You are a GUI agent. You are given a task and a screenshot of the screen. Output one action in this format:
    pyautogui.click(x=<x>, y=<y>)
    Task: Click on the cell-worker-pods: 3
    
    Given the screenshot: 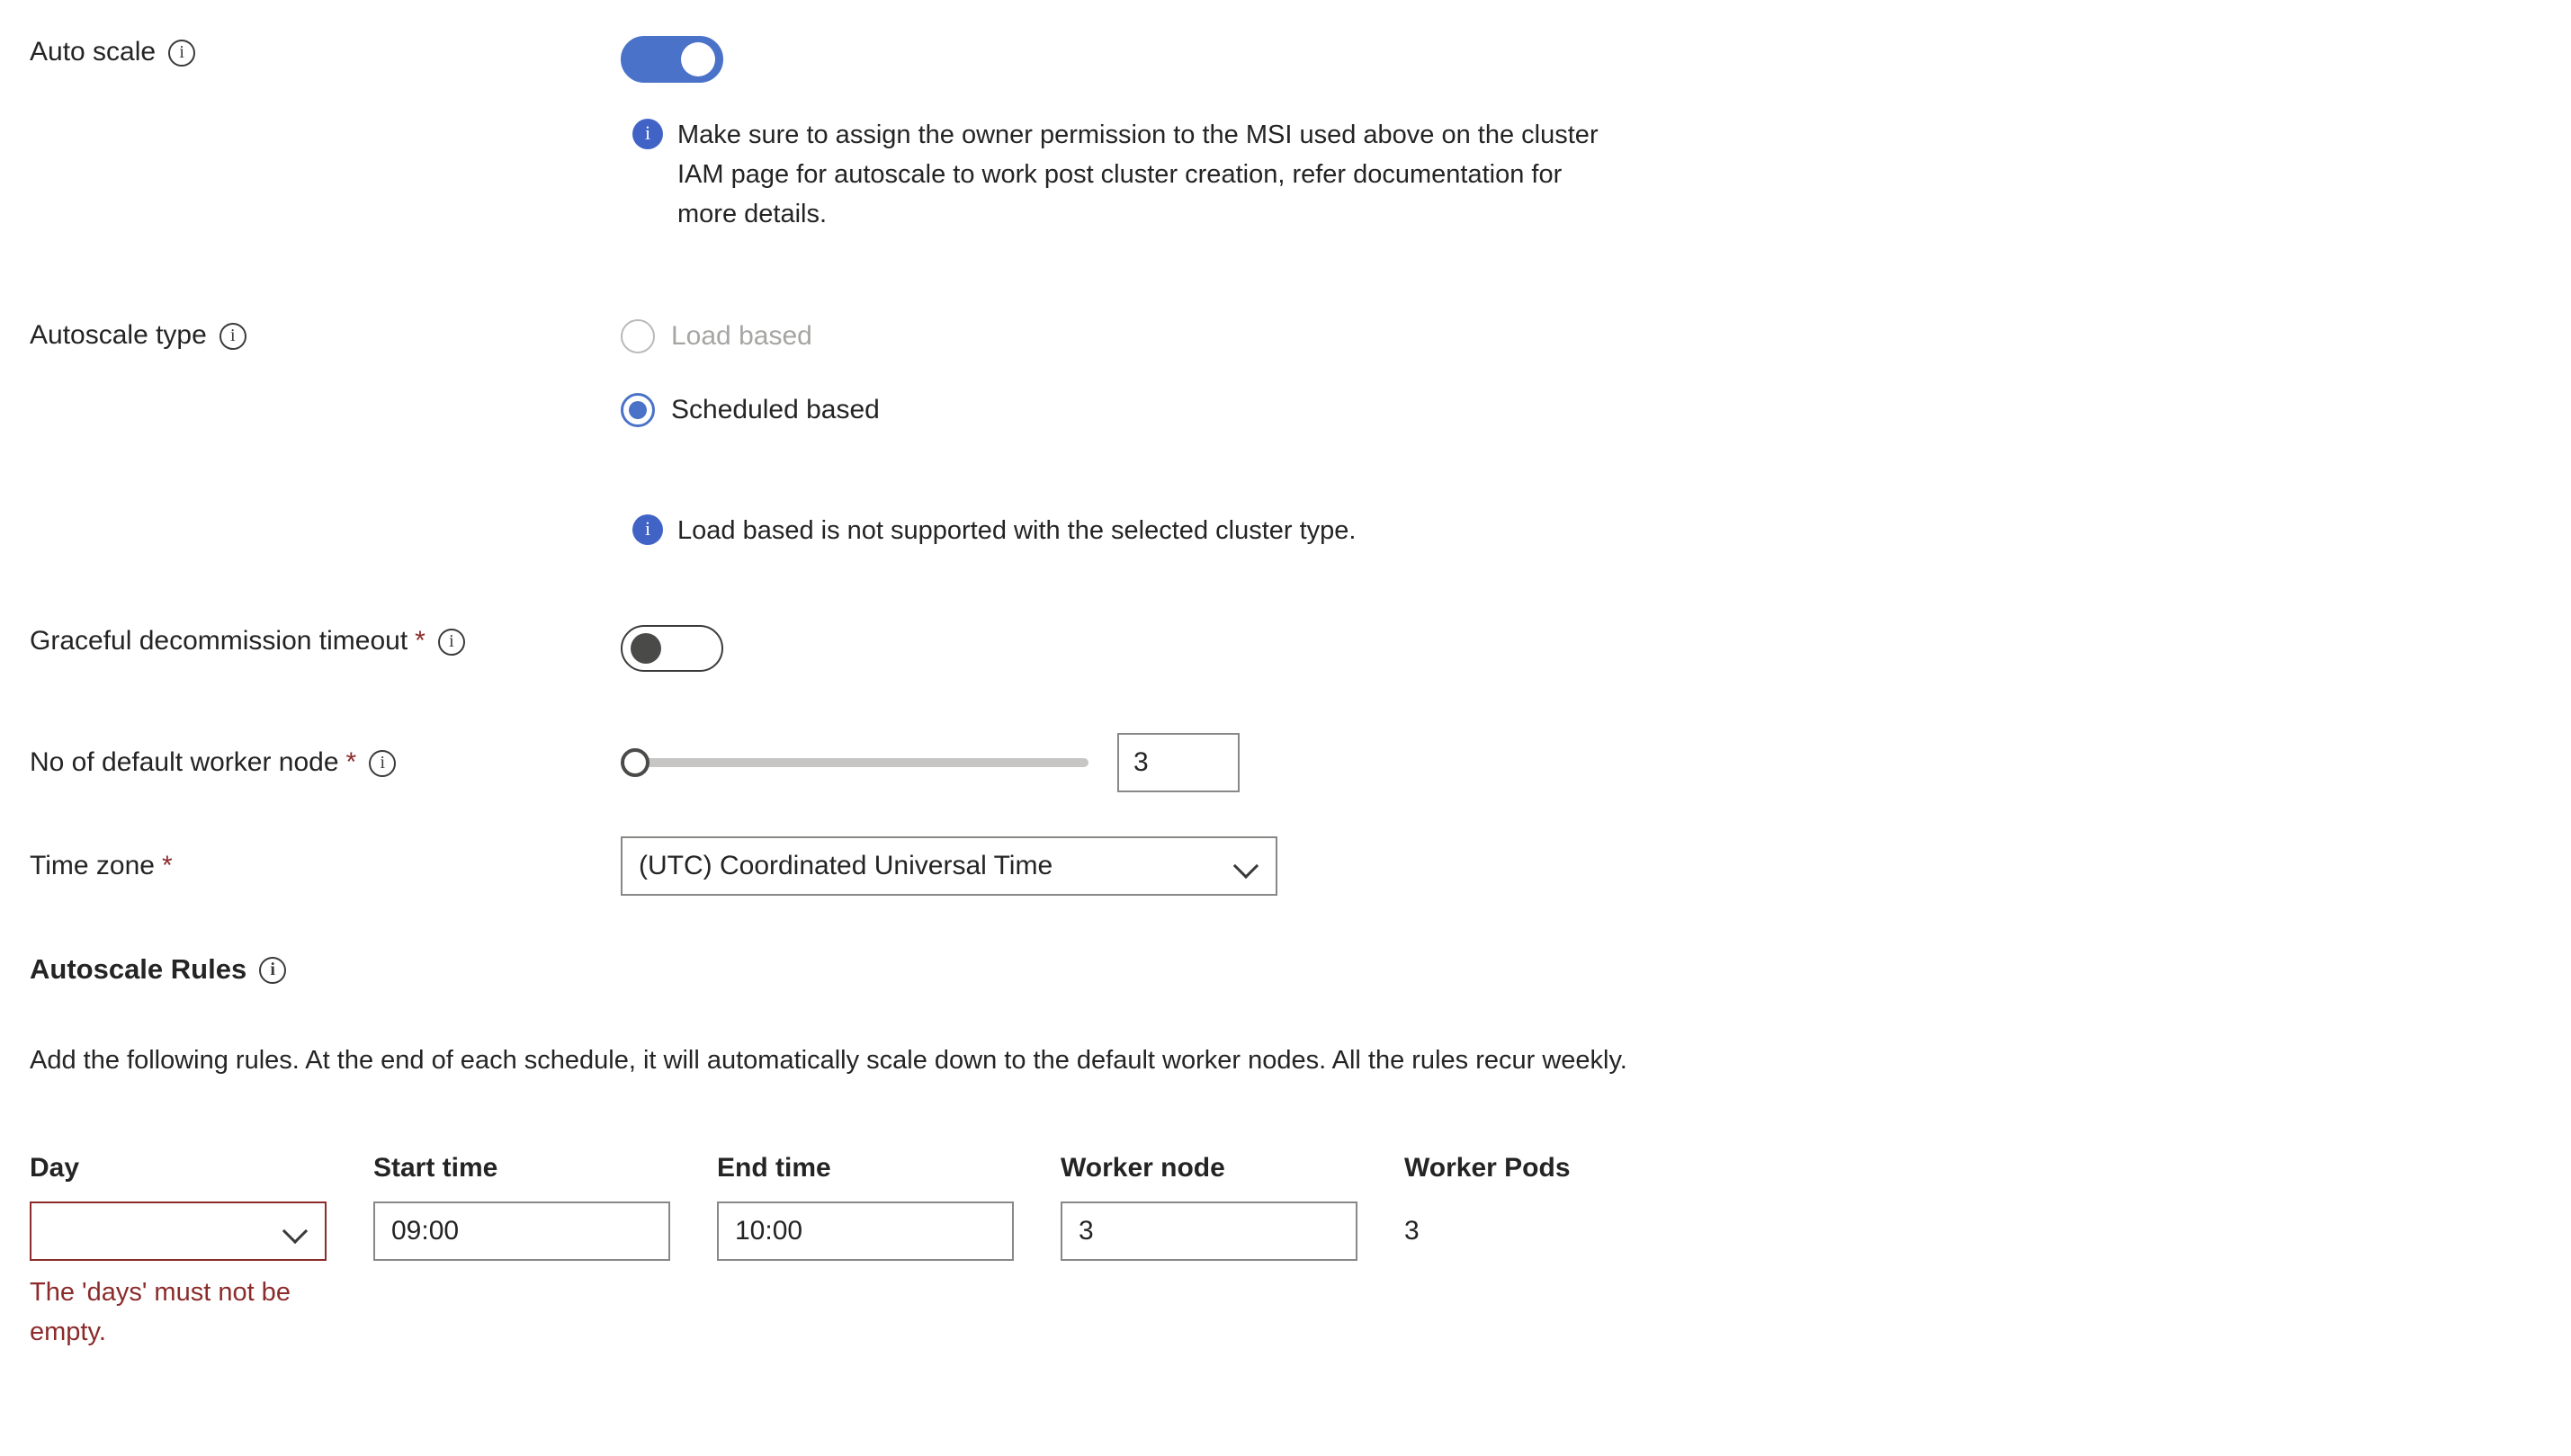 What is the action you would take?
    pyautogui.click(x=1539, y=1231)
    